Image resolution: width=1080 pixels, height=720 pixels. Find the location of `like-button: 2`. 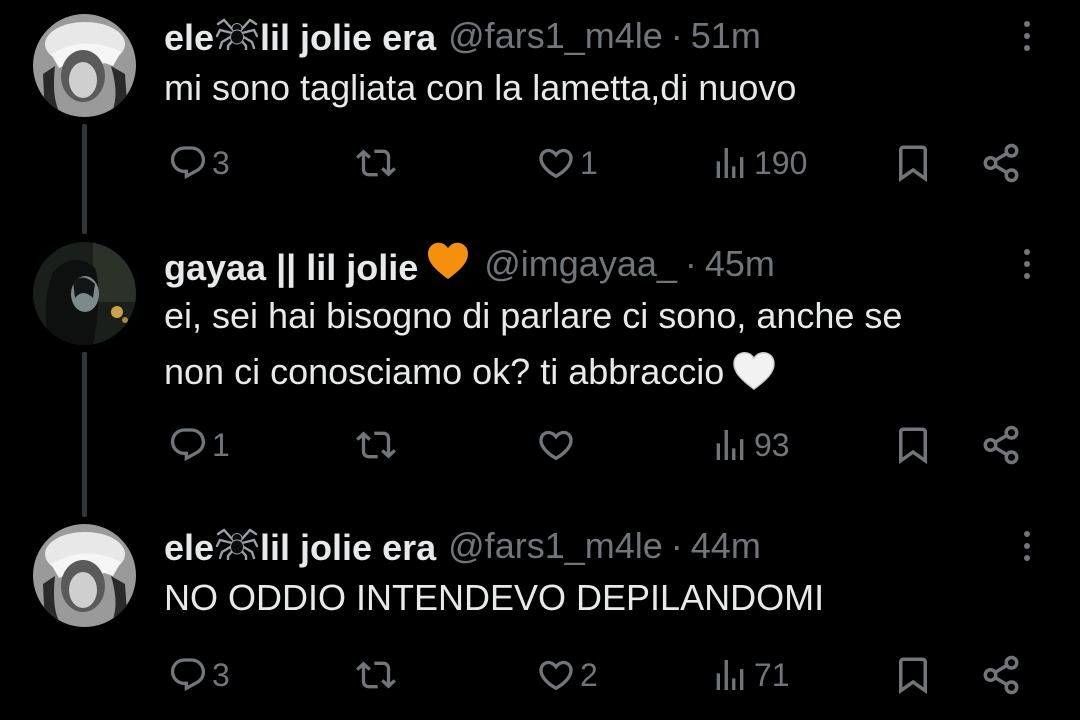

like-button: 2 is located at coordinates (567, 675).